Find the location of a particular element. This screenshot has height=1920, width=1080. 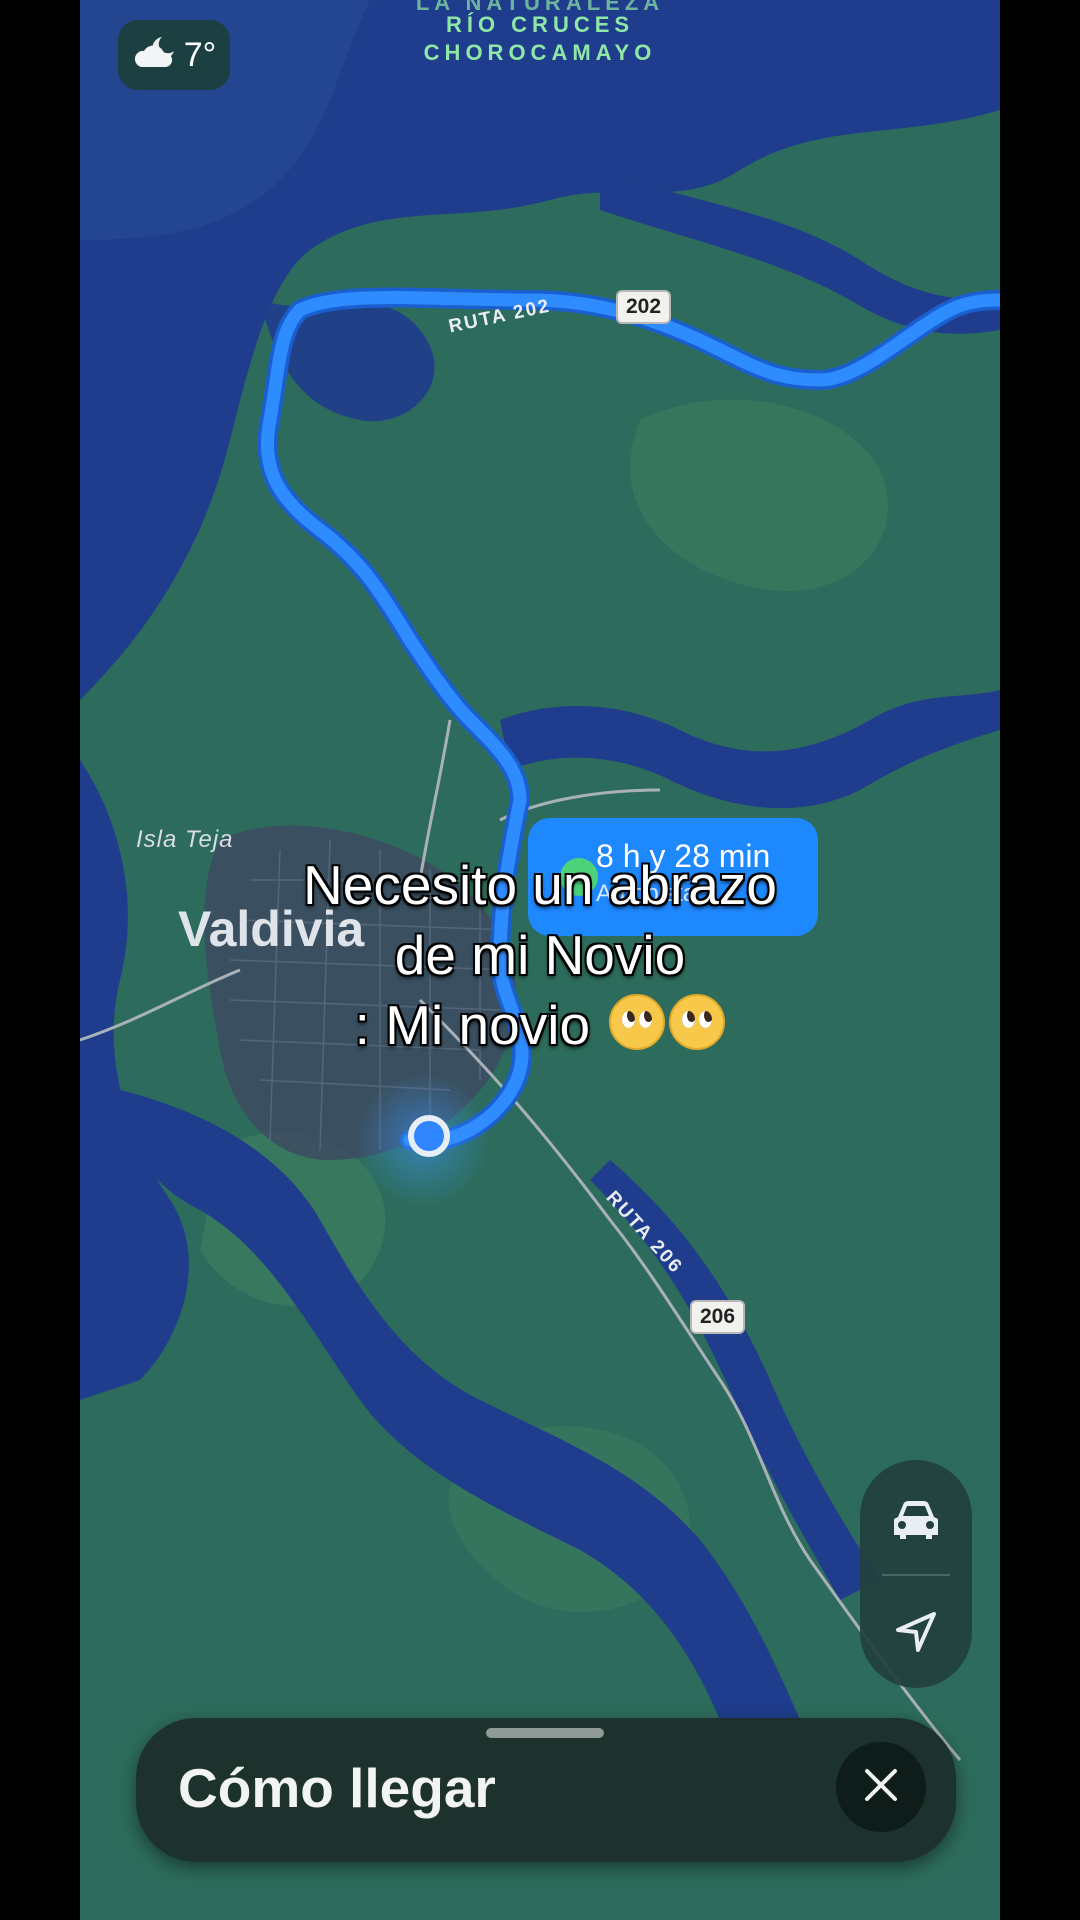

close-button is located at coordinates (881, 1787).